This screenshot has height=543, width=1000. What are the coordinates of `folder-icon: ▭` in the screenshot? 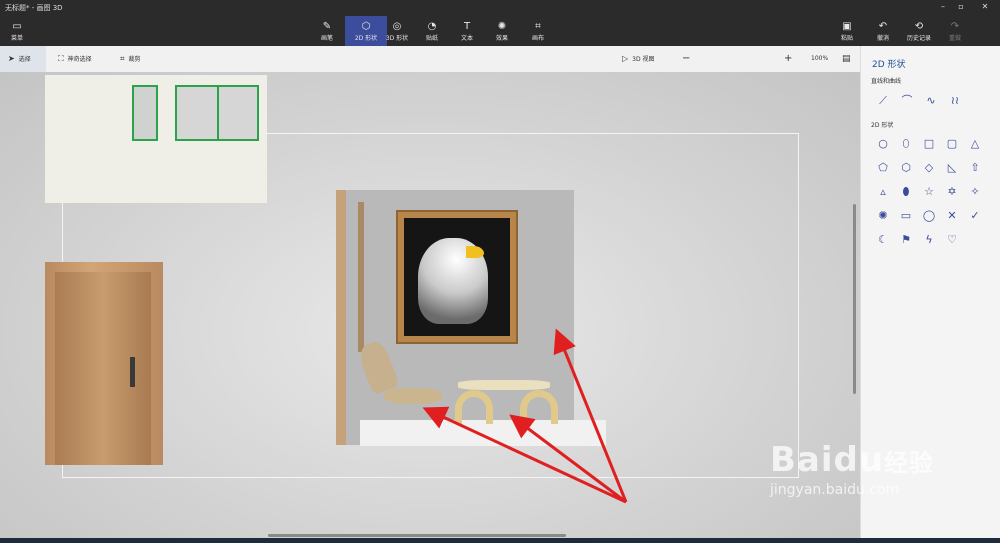 It's located at (17, 26).